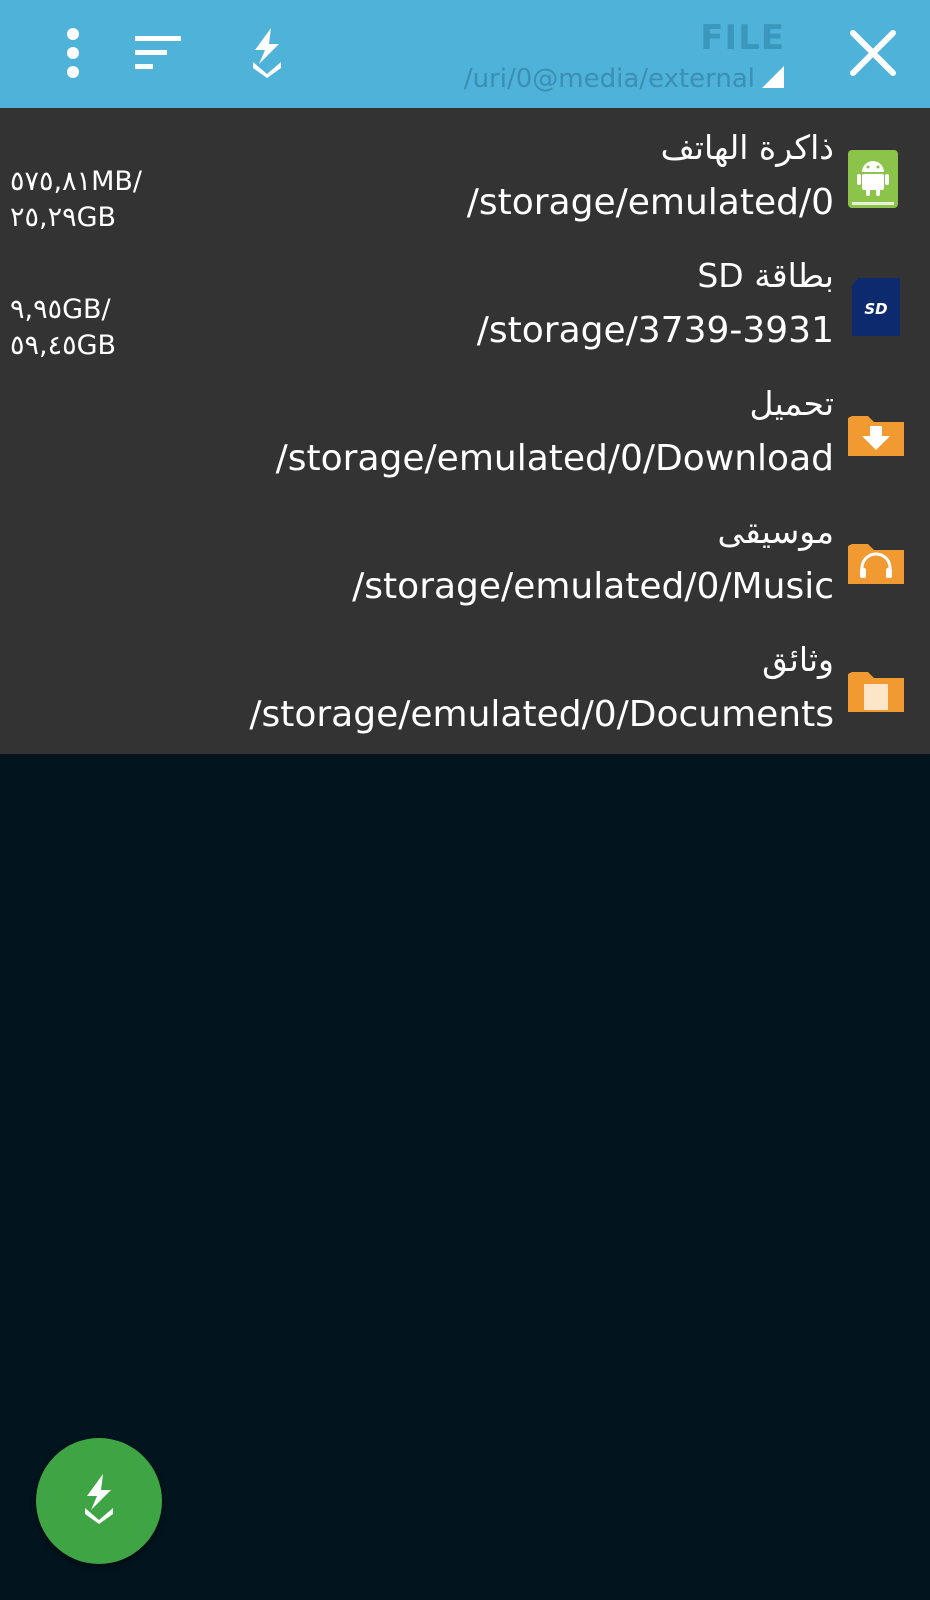  Describe the element at coordinates (773, 77) in the screenshot. I see `dropdown-triangle-icon` at that location.